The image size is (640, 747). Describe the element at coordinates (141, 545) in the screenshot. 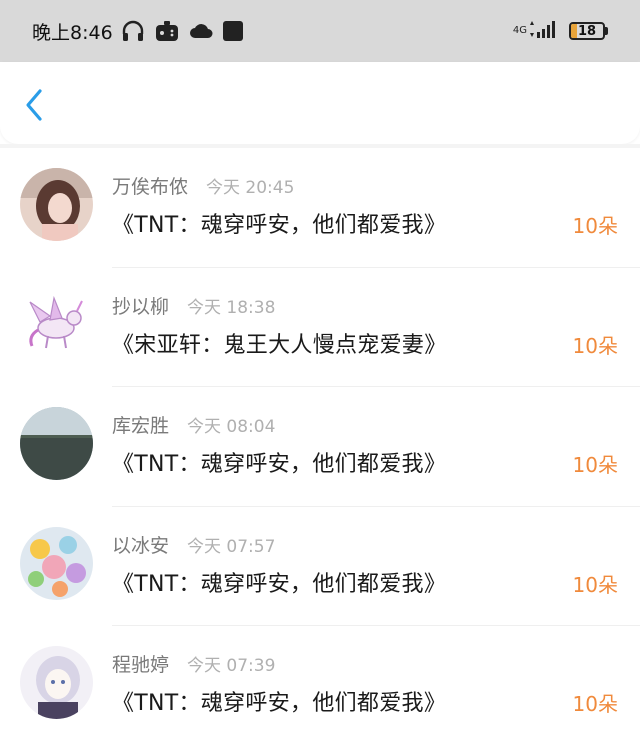

I see `user-name: 以冰安` at that location.